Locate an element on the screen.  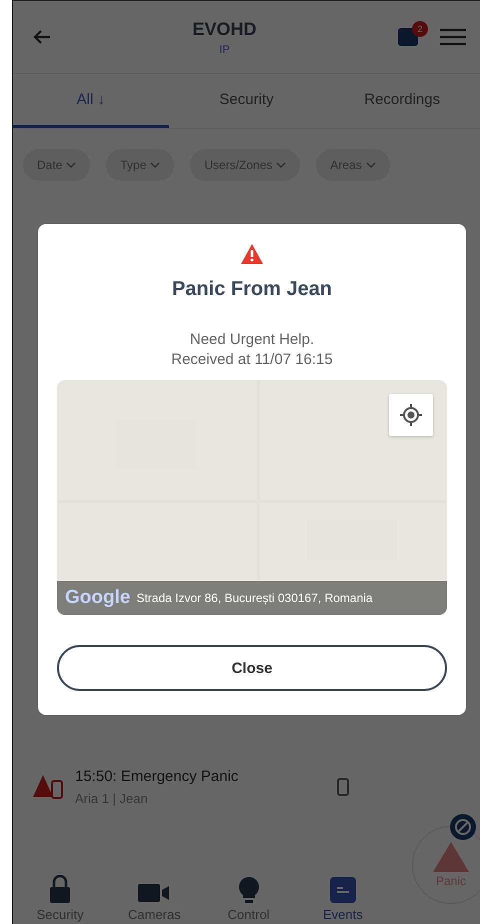
back-arrow-icon is located at coordinates (42, 37).